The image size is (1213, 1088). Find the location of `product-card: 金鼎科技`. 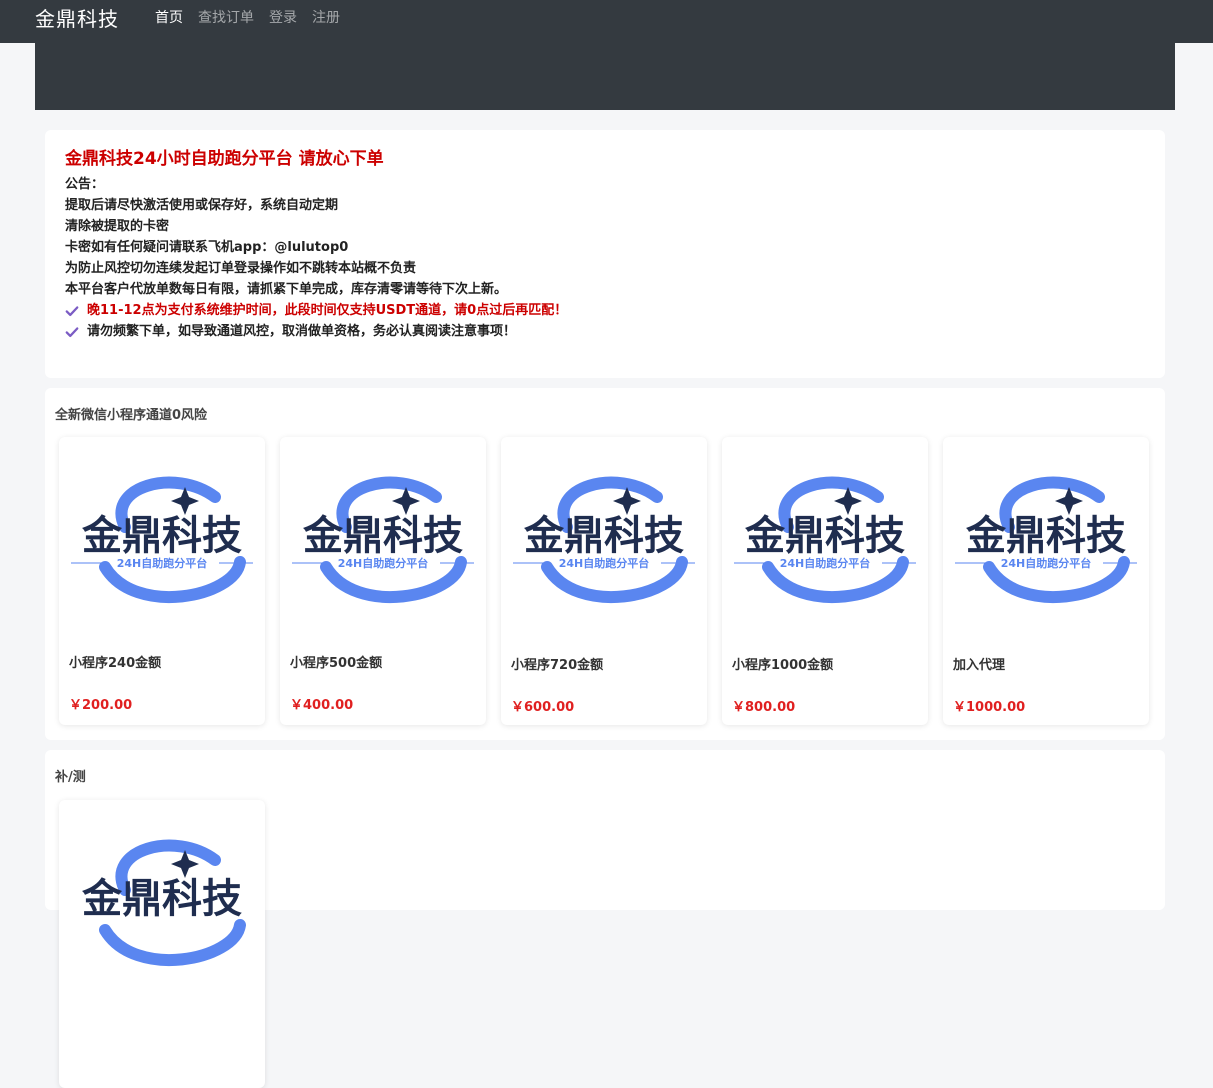

product-card: 金鼎科技 is located at coordinates (162, 944).